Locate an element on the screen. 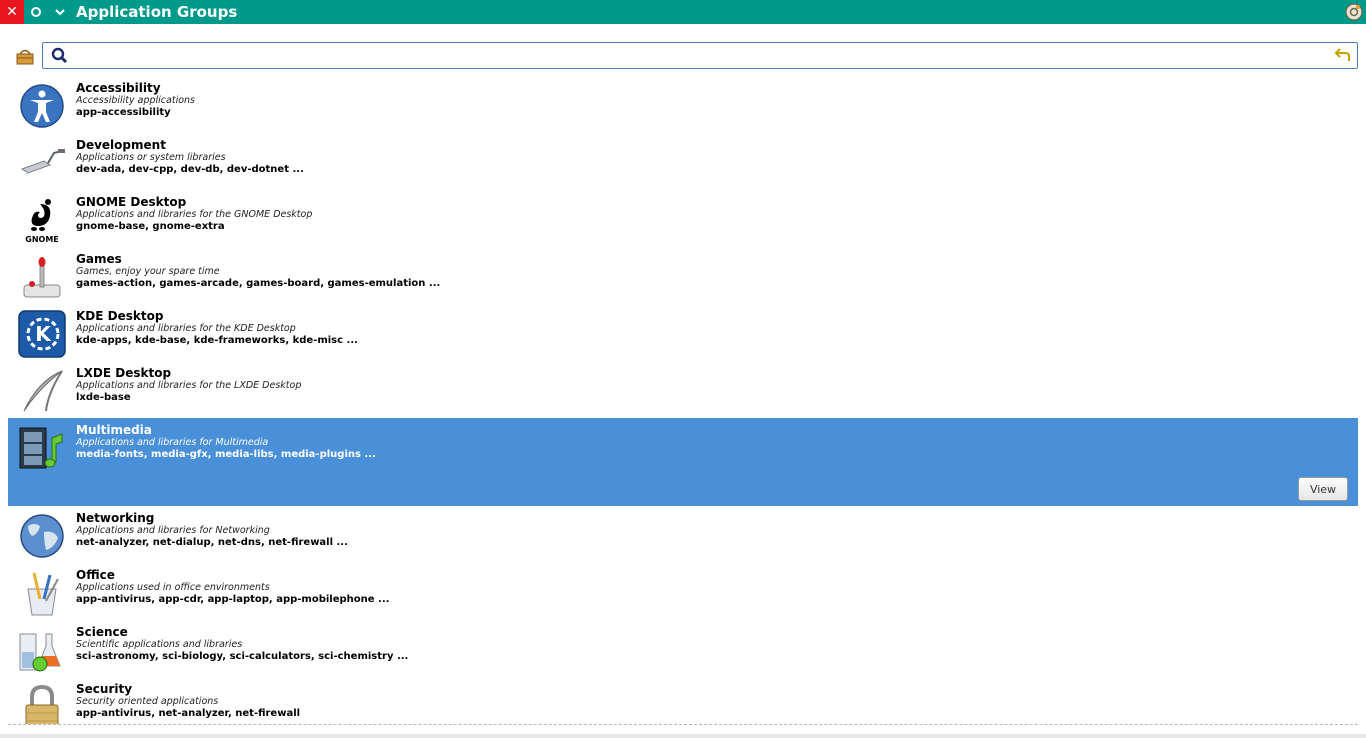 This screenshot has width=1366, height=738. search-field is located at coordinates (700, 55).